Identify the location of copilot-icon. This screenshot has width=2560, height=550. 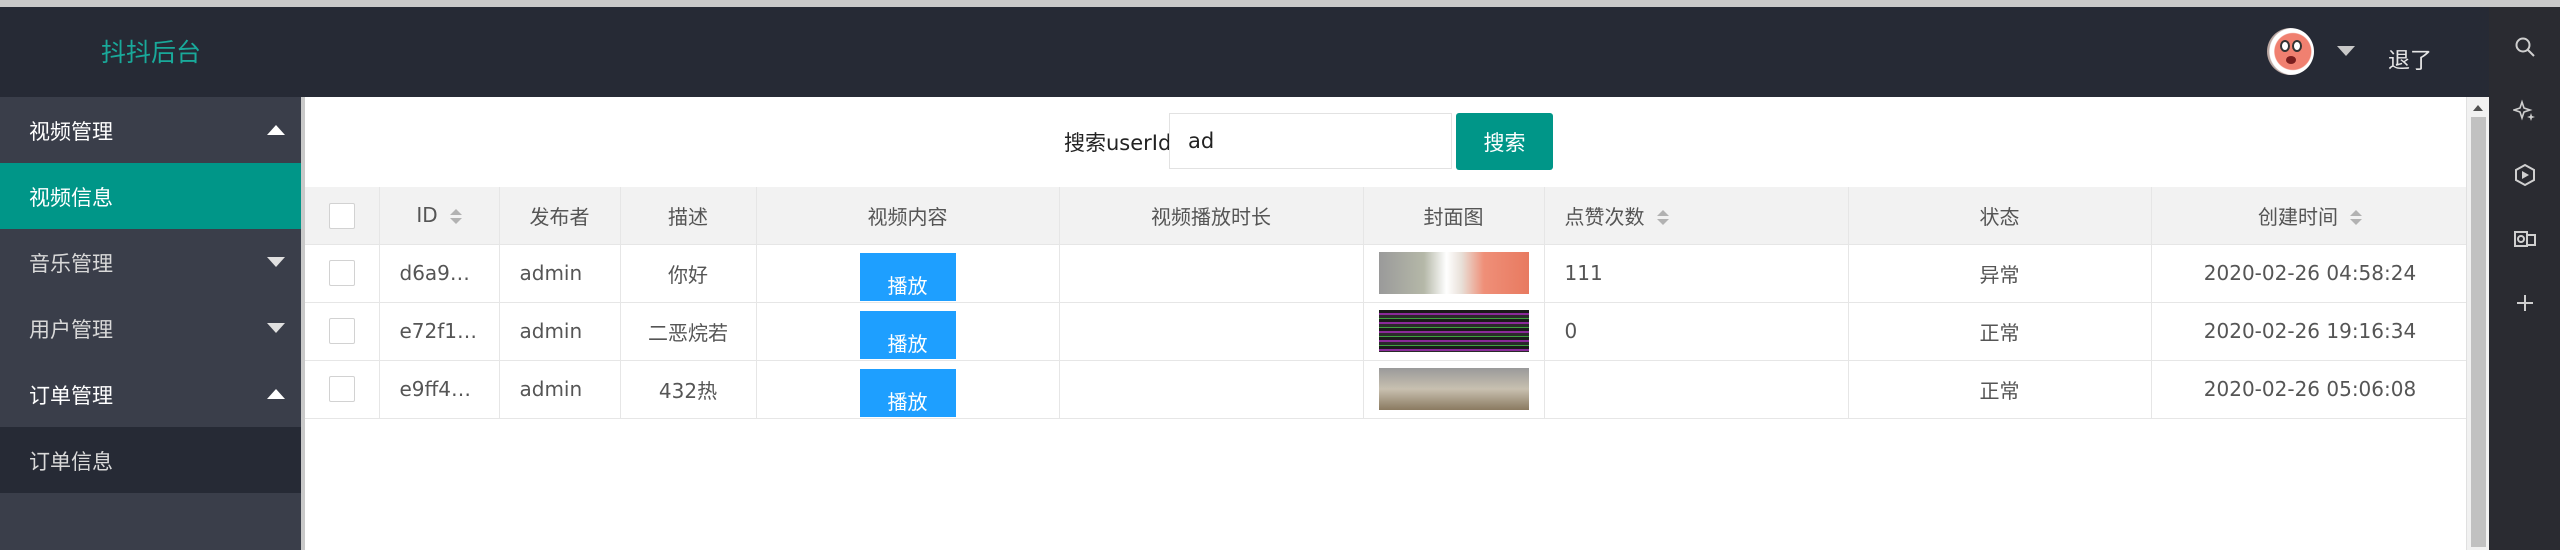
(2524, 174).